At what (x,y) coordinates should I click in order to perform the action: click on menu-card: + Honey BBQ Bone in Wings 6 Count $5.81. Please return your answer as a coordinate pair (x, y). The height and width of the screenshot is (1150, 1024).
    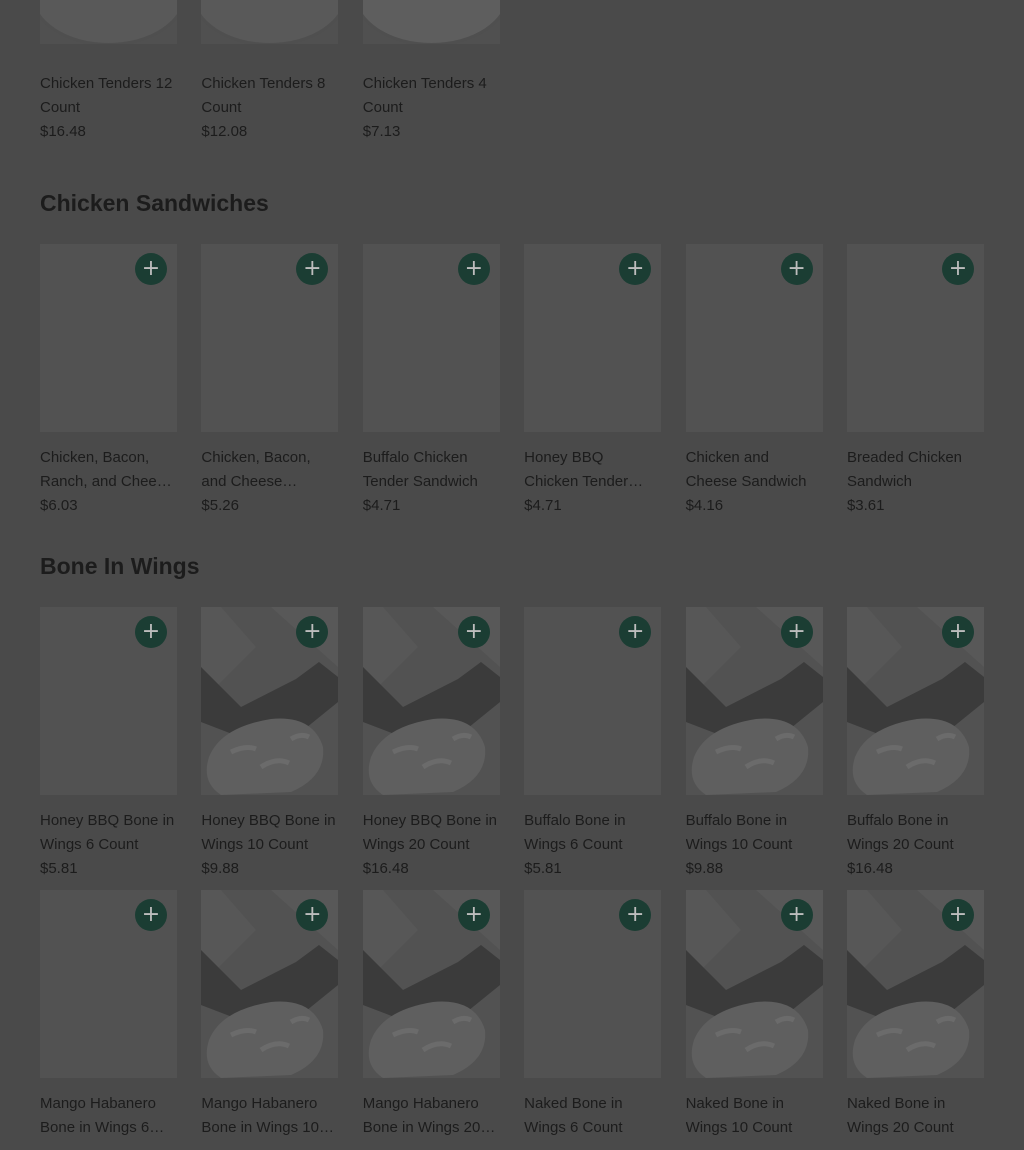
    Looking at the image, I should click on (108, 742).